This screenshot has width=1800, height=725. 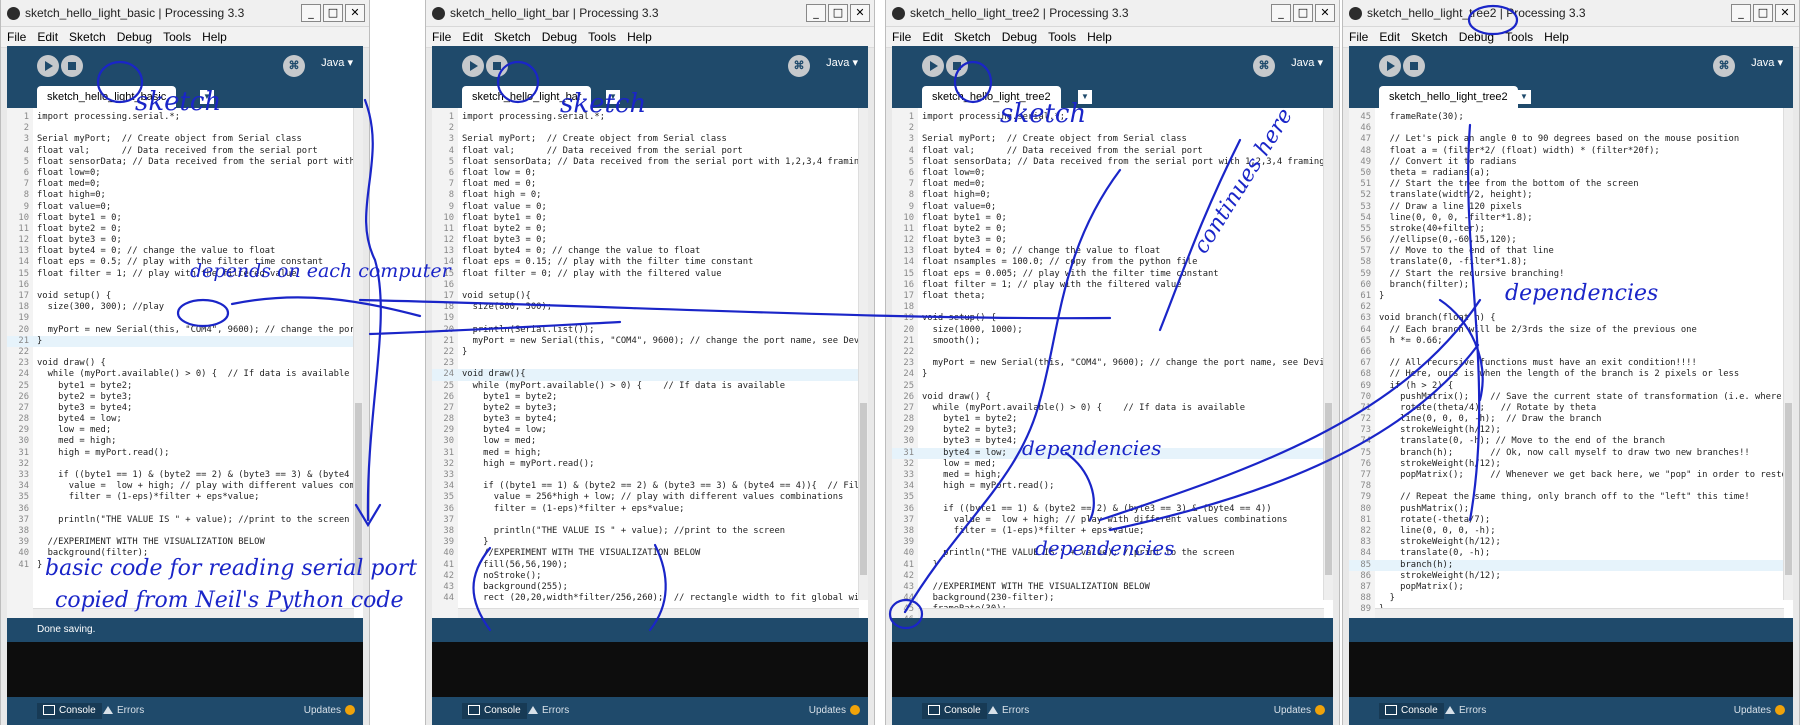 I want to click on code-line: 21 smooth();, so click(x=1107, y=341).